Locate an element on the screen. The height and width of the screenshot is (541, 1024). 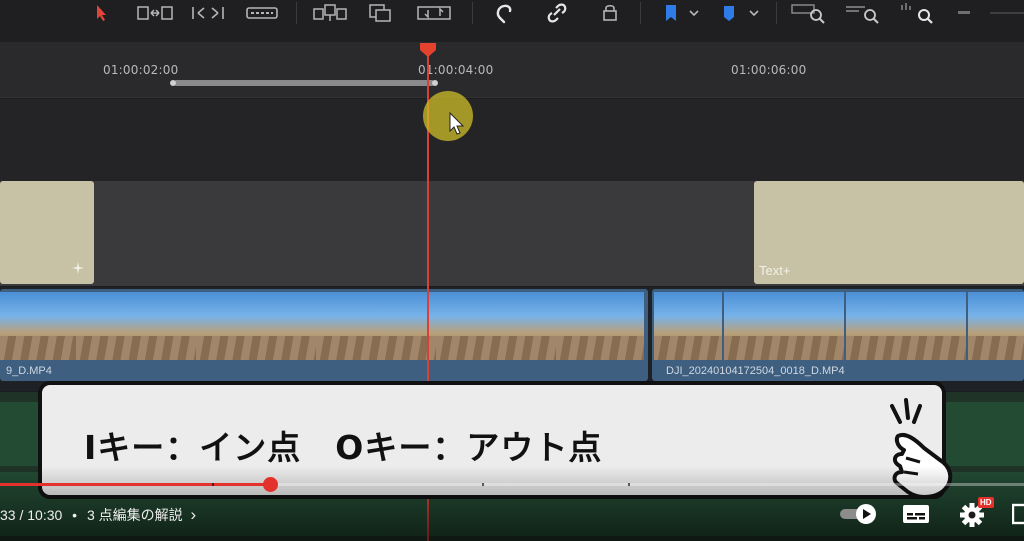
sparkle-icon is located at coordinates (78, 268).